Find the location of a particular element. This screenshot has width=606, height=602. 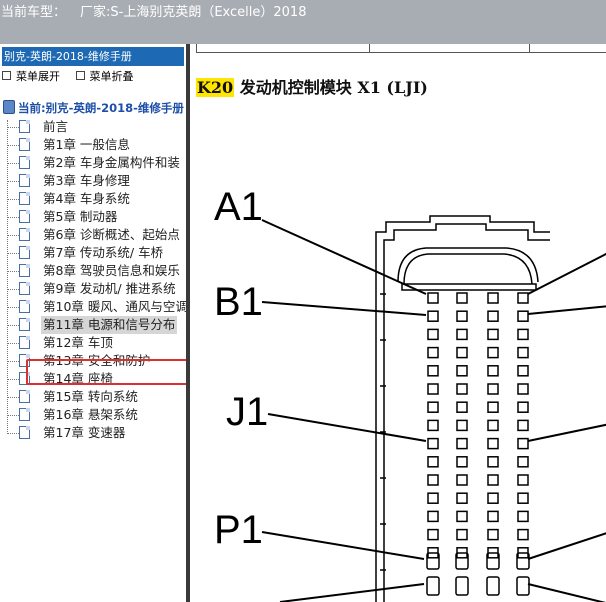

table-fragment is located at coordinates (401, 48).